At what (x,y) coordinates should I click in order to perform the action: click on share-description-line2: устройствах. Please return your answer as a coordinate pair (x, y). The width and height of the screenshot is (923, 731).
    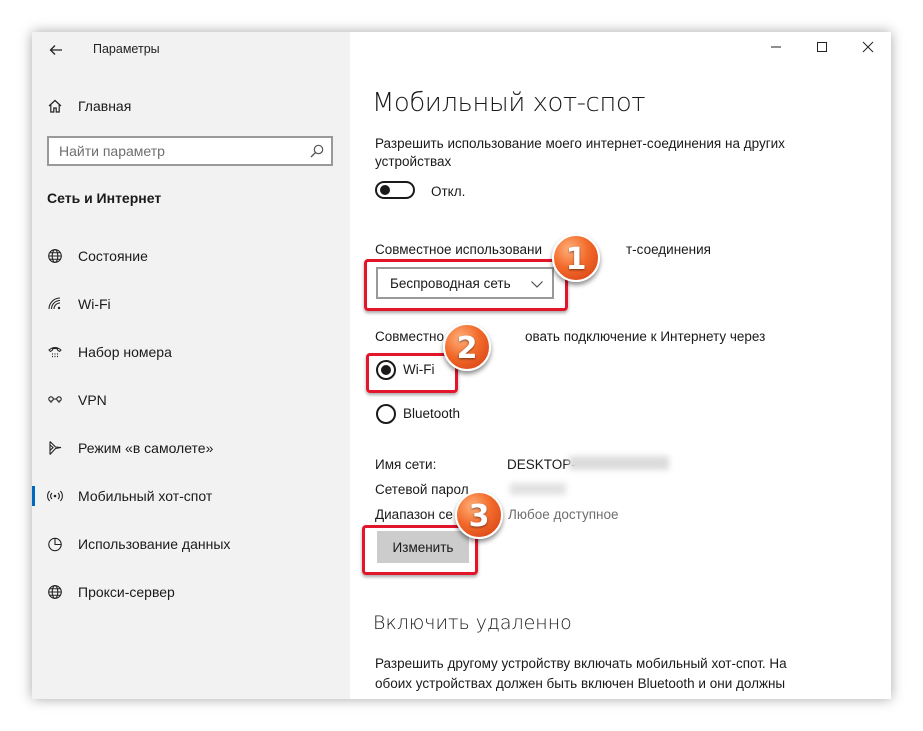
    Looking at the image, I should click on (413, 161).